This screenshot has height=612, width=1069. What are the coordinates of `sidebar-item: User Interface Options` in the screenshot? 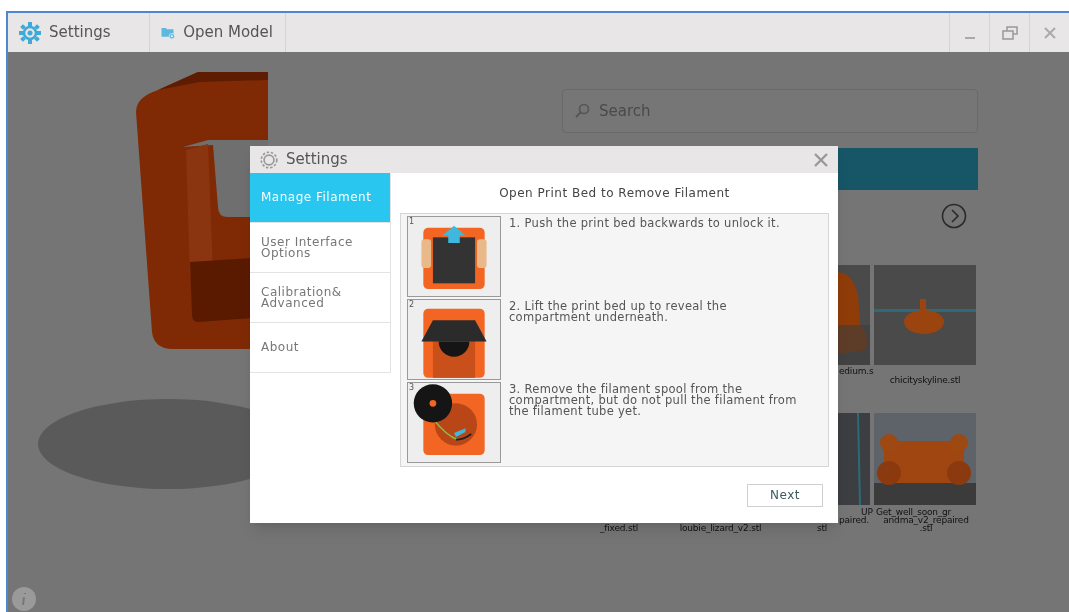 It's located at (320, 248).